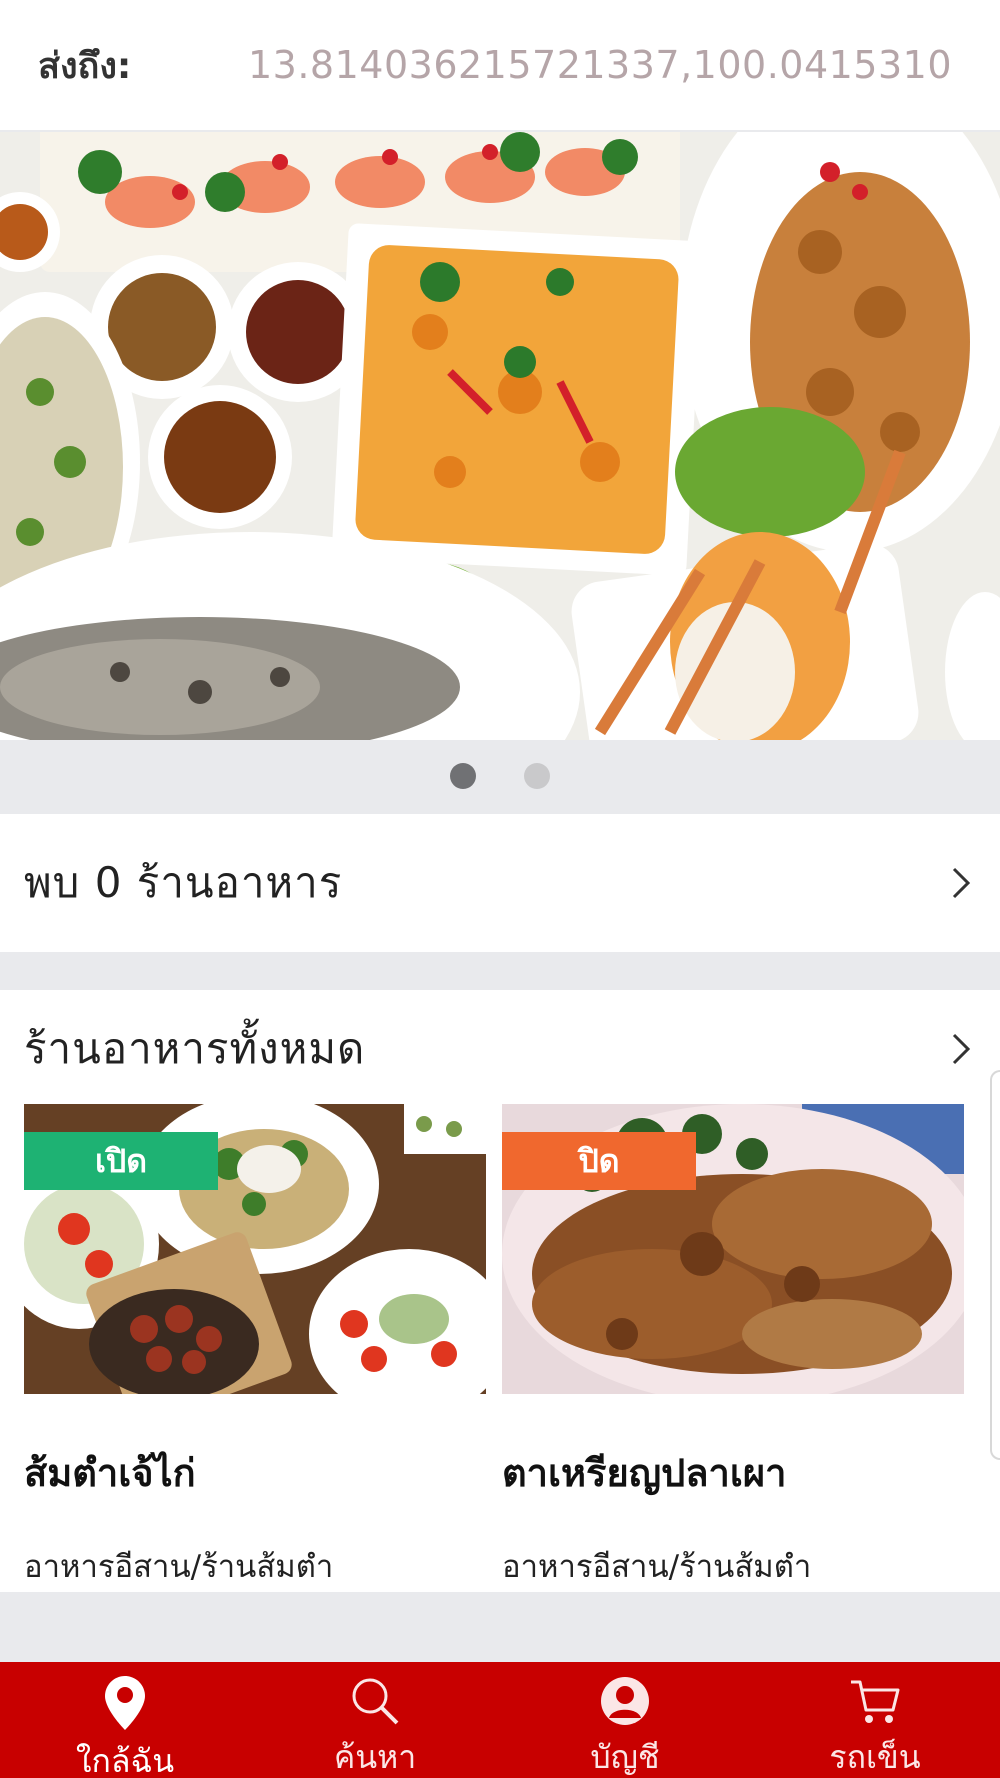 The height and width of the screenshot is (1778, 1000). What do you see at coordinates (500, 1049) in the screenshot?
I see `all-restaurants-header: ร้านอาหารทั้งหมด` at bounding box center [500, 1049].